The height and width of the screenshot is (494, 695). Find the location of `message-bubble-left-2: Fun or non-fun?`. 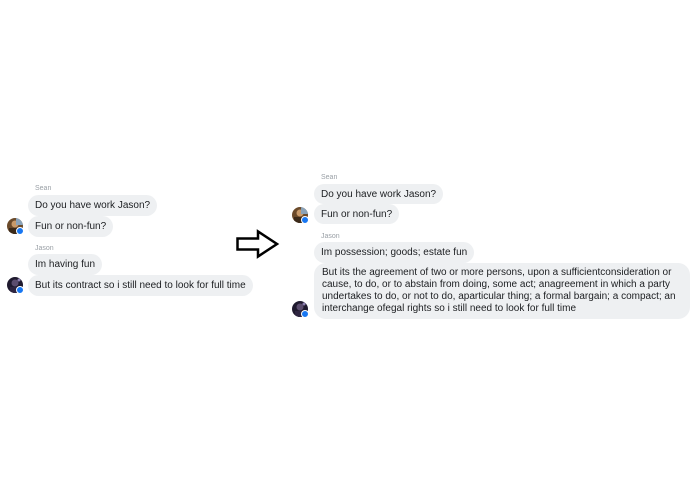

message-bubble-left-2: Fun or non-fun? is located at coordinates (71, 226).